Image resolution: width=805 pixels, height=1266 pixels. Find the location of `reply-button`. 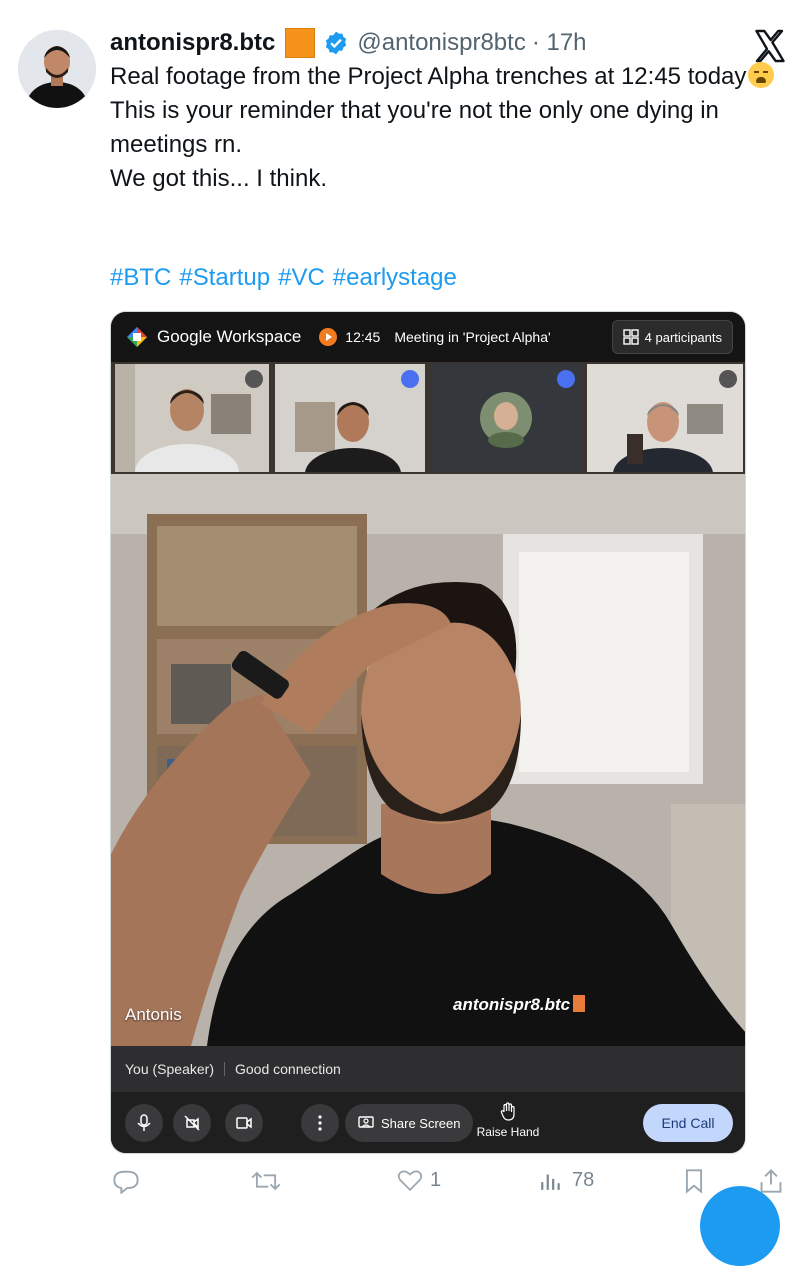

reply-button is located at coordinates (126, 1181).